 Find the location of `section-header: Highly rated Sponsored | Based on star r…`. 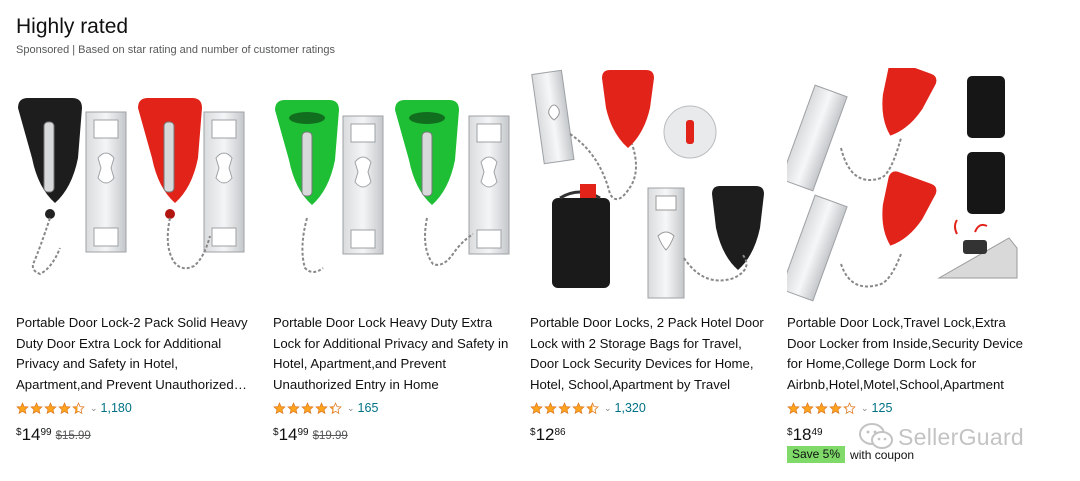

section-header: Highly rated Sponsored | Based on star r… is located at coordinates (175, 35).